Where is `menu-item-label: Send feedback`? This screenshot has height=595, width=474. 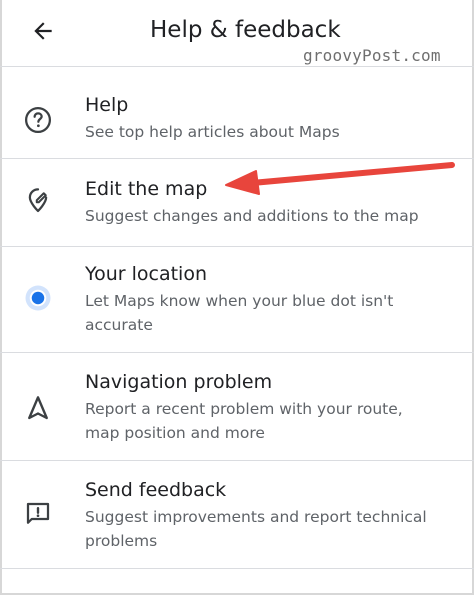 menu-item-label: Send feedback is located at coordinates (156, 490).